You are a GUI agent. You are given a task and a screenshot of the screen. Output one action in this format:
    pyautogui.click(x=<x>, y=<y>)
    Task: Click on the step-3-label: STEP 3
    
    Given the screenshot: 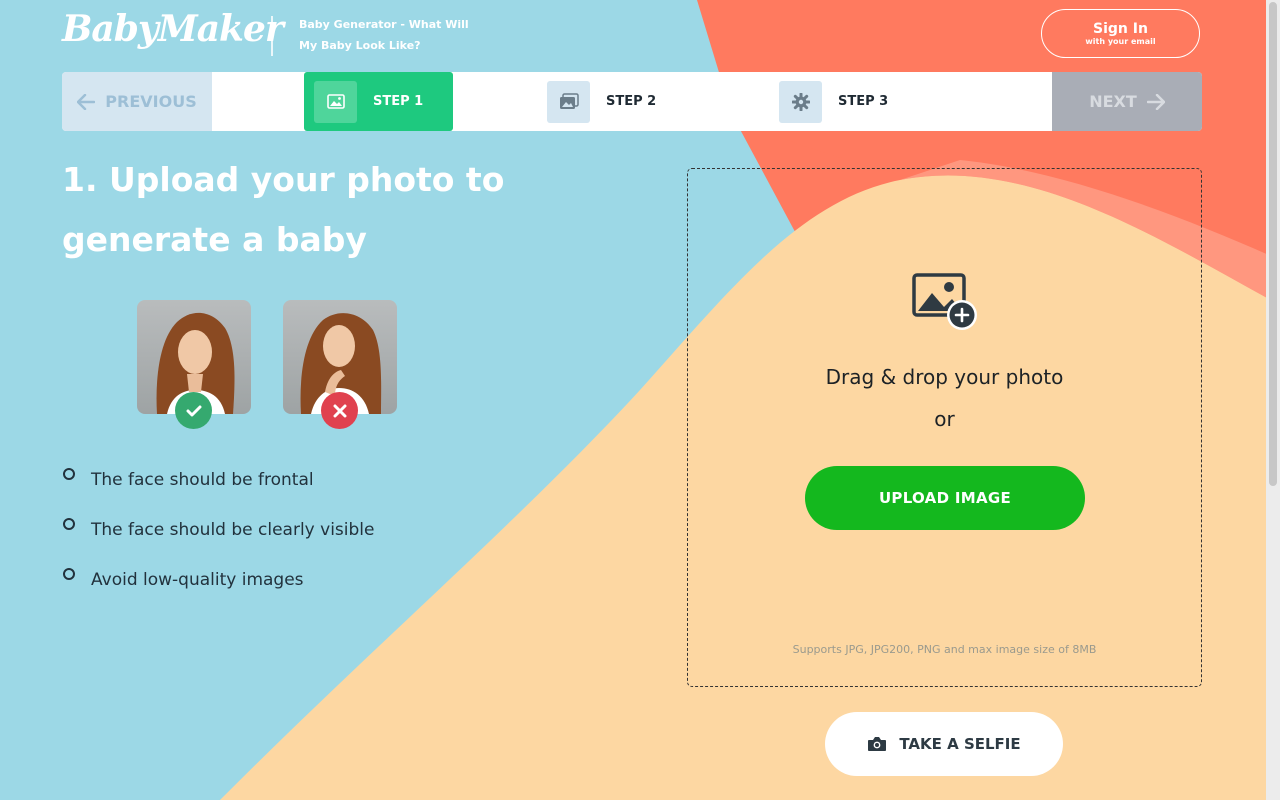 What is the action you would take?
    pyautogui.click(x=863, y=101)
    